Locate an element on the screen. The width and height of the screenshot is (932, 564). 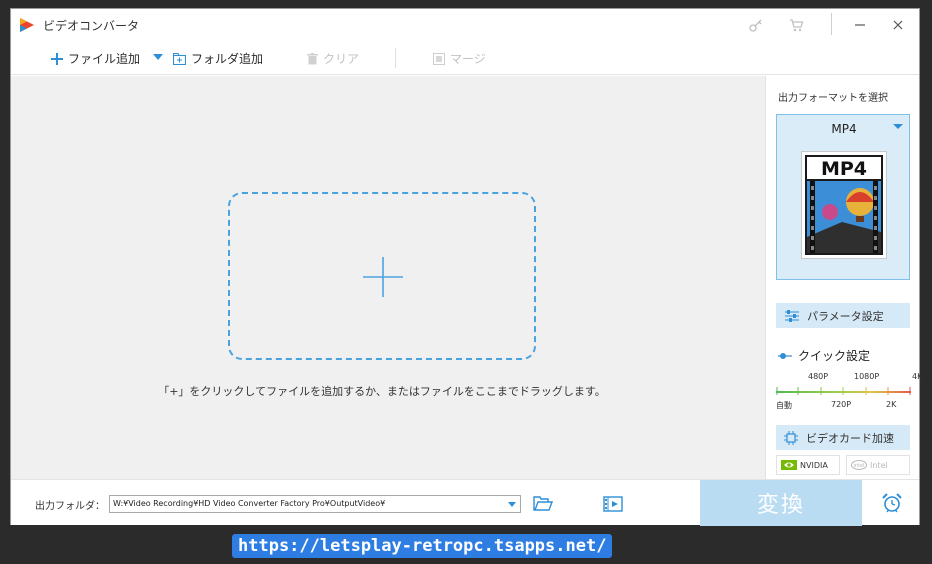
intel-label: Intel is located at coordinates (879, 465).